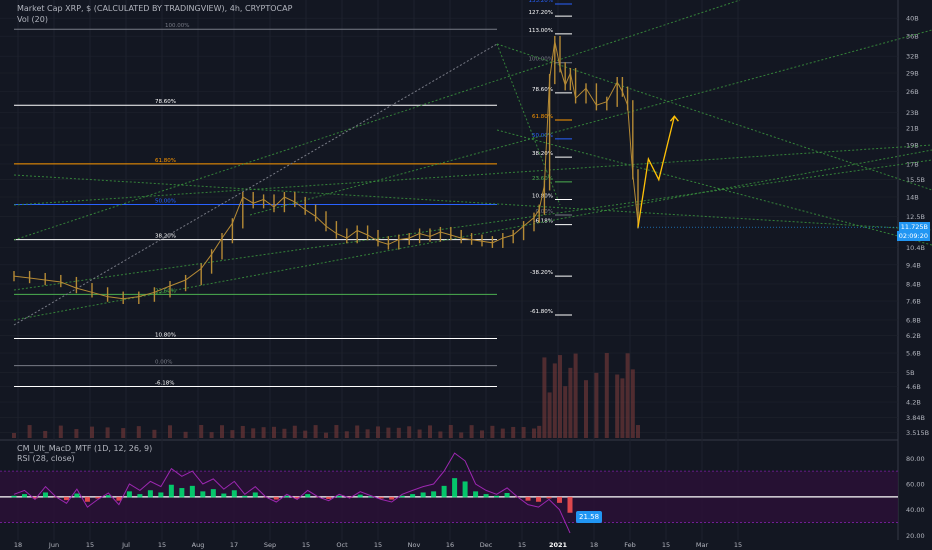 Image resolution: width=932 pixels, height=550 pixels. Describe the element at coordinates (46, 458) in the screenshot. I see `rsi-label: RSI (28, close)` at that location.